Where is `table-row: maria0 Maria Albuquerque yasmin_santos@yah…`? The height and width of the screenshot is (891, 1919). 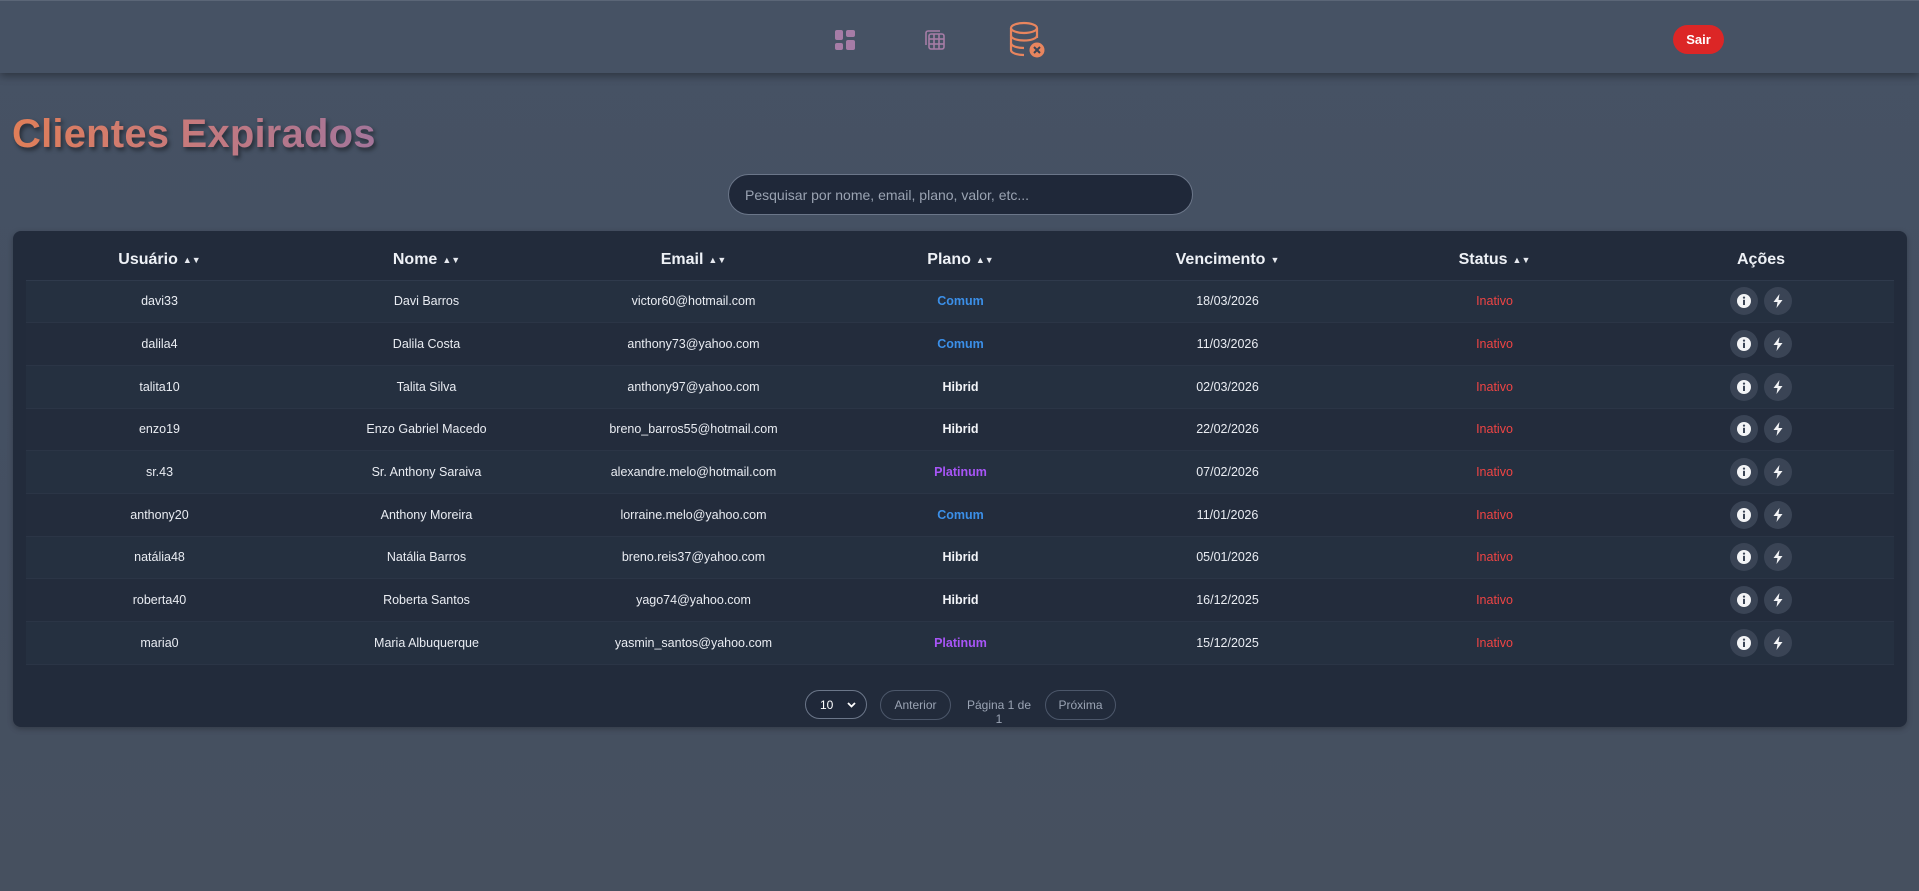
table-row: maria0 Maria Albuquerque yasmin_santos@yah… is located at coordinates (960, 643).